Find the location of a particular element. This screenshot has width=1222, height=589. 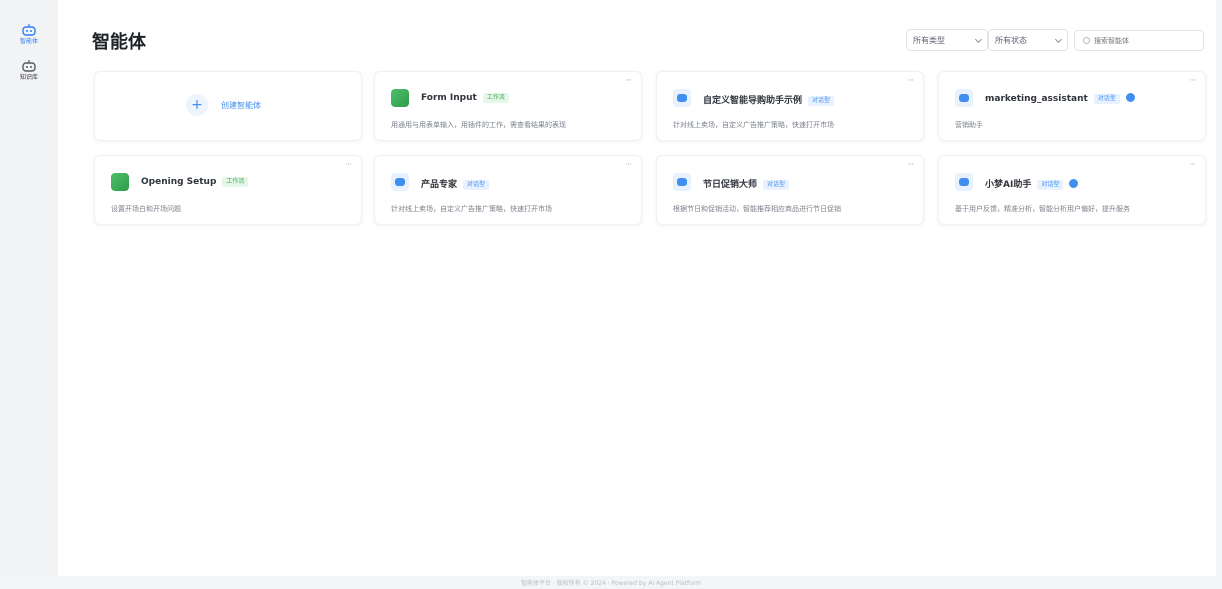

agent-name-row: 产品专家 对话型 is located at coordinates (455, 183).